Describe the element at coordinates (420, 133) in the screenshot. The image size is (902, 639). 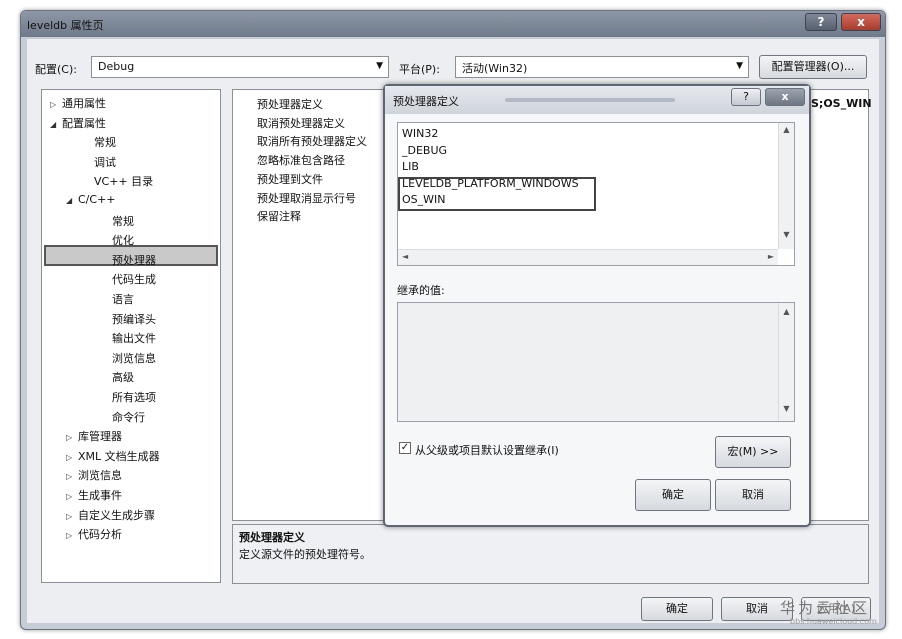
I see `definition-line: WIN32` at that location.